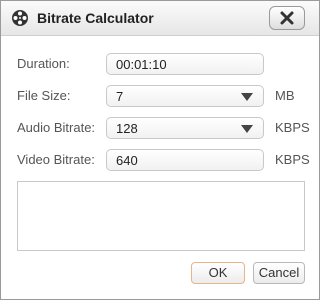 This screenshot has width=320, height=300. What do you see at coordinates (120, 96) in the screenshot?
I see `file-size-value: 7` at bounding box center [120, 96].